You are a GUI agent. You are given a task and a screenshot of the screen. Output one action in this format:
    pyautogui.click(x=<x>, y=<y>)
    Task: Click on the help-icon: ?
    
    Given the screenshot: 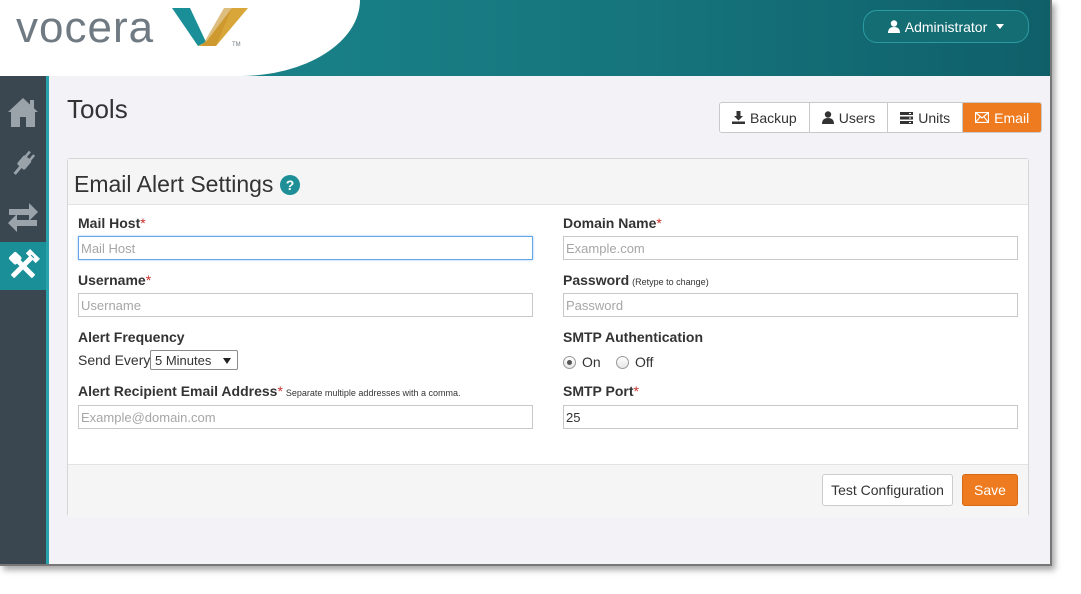 What is the action you would take?
    pyautogui.click(x=290, y=185)
    